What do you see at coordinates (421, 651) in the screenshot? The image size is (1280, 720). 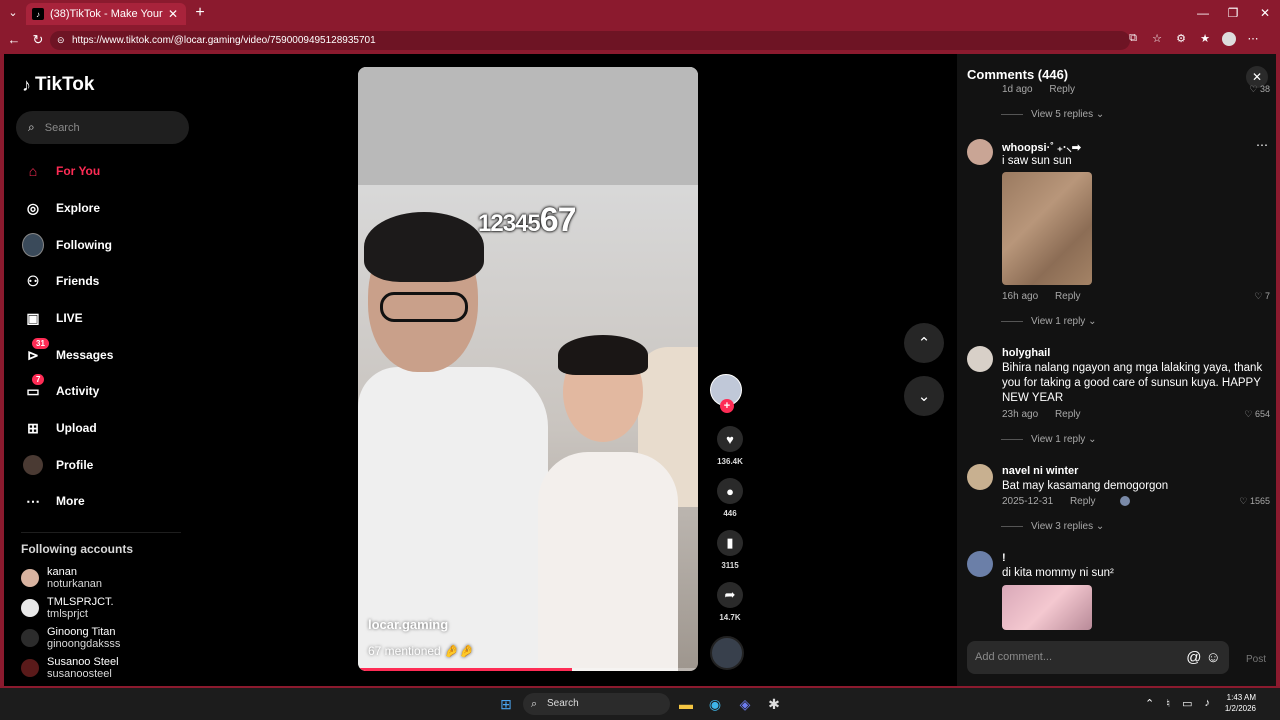 I see `video-description: 67 mentioned 🤌🤌` at bounding box center [421, 651].